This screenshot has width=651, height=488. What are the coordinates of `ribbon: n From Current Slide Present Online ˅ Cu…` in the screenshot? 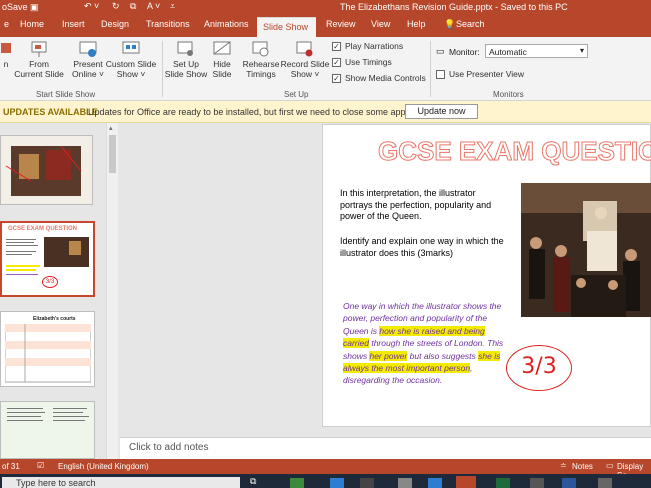 It's located at (325, 69).